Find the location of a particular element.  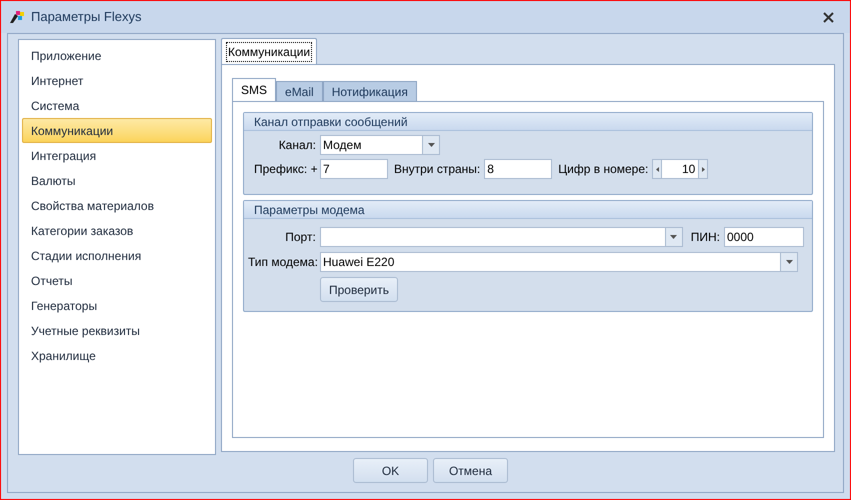

channel-dropdown: Модем is located at coordinates (380, 145).